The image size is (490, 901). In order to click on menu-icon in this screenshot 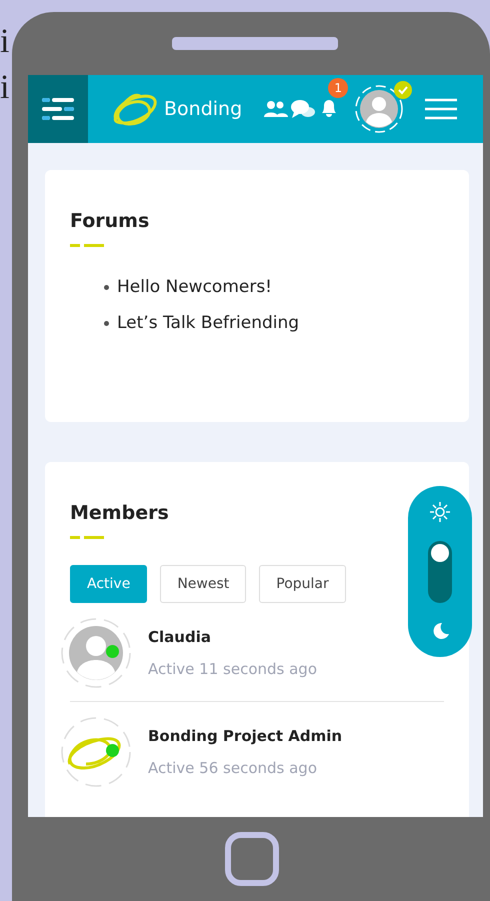, I will do `click(441, 109)`.